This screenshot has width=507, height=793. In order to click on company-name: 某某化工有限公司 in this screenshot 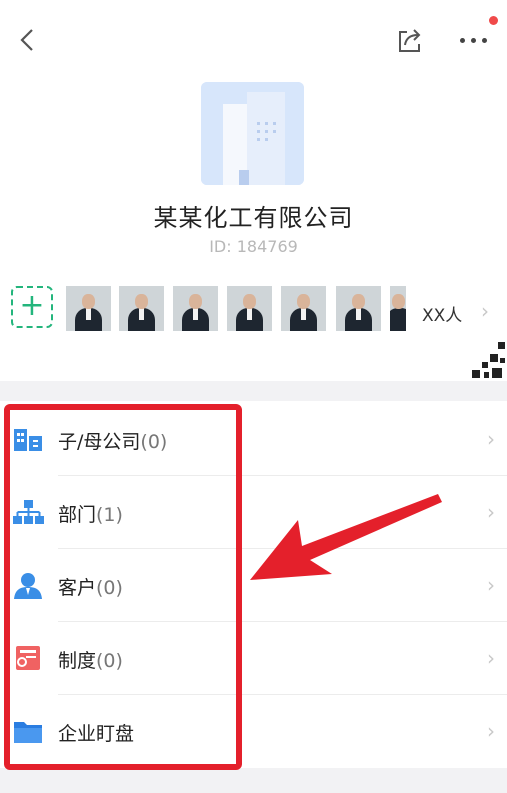, I will do `click(253, 218)`.